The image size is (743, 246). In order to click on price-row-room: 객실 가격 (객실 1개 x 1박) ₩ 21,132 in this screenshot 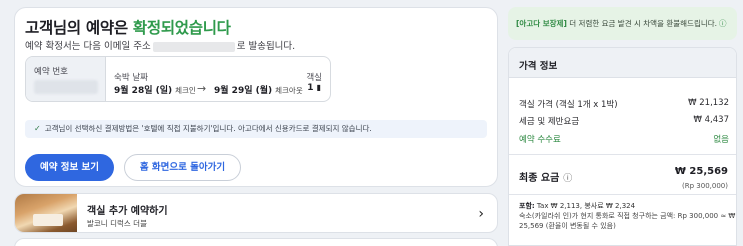, I will do `click(624, 104)`.